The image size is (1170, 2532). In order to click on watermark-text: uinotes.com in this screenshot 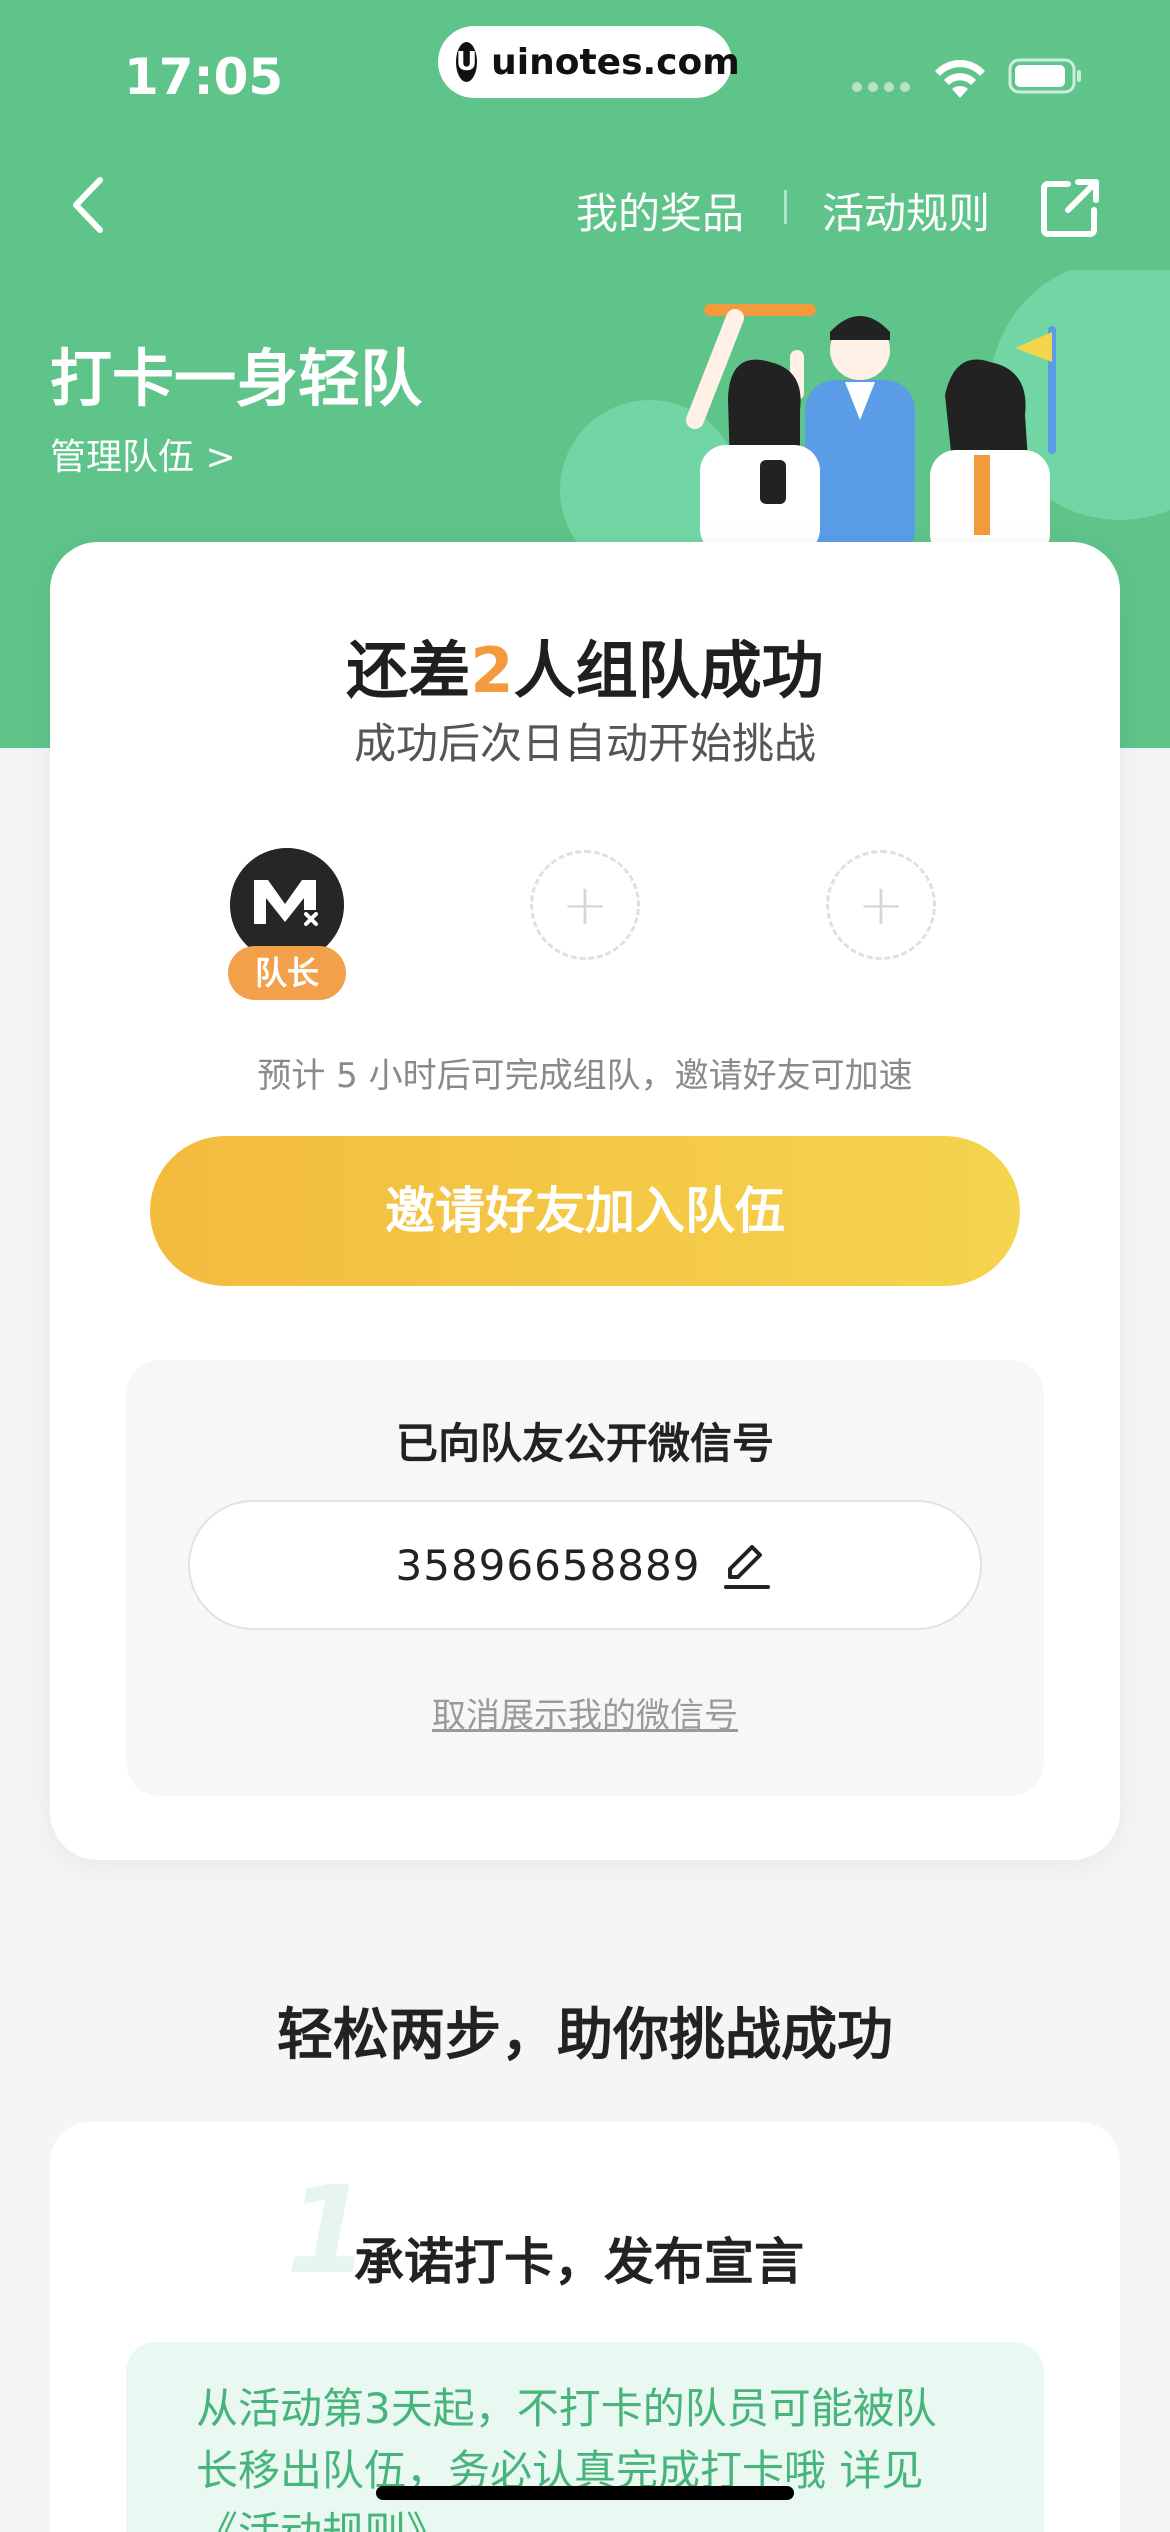, I will do `click(615, 62)`.